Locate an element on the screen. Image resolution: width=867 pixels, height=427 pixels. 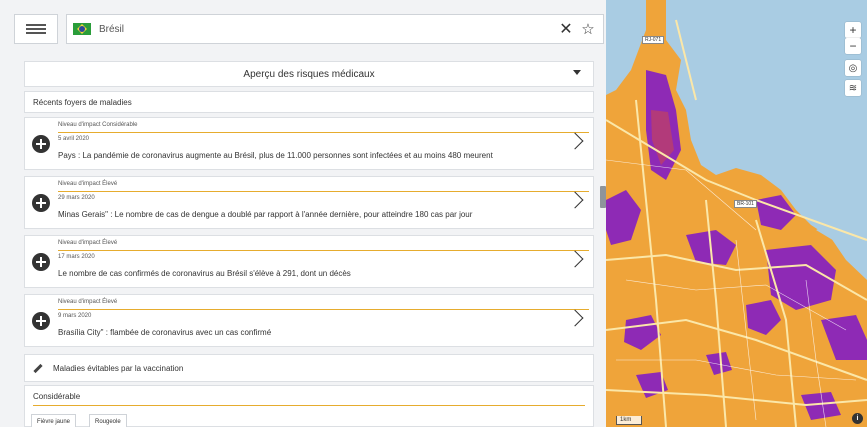
medical-risk-overview-header: Aperçu des risques médicaux is located at coordinates (309, 74).